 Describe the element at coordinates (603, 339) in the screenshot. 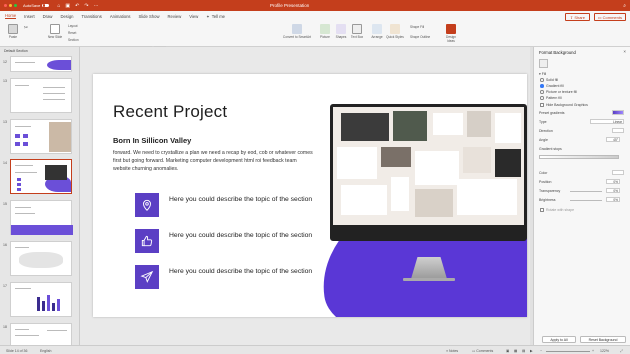

I see `reset-background-button: Reset Background` at that location.